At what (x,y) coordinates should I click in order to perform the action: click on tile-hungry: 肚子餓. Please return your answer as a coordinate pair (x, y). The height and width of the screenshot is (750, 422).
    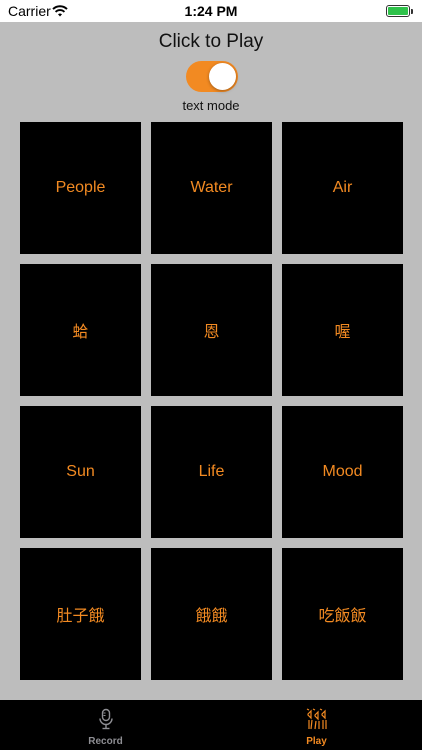
    Looking at the image, I should click on (80, 614).